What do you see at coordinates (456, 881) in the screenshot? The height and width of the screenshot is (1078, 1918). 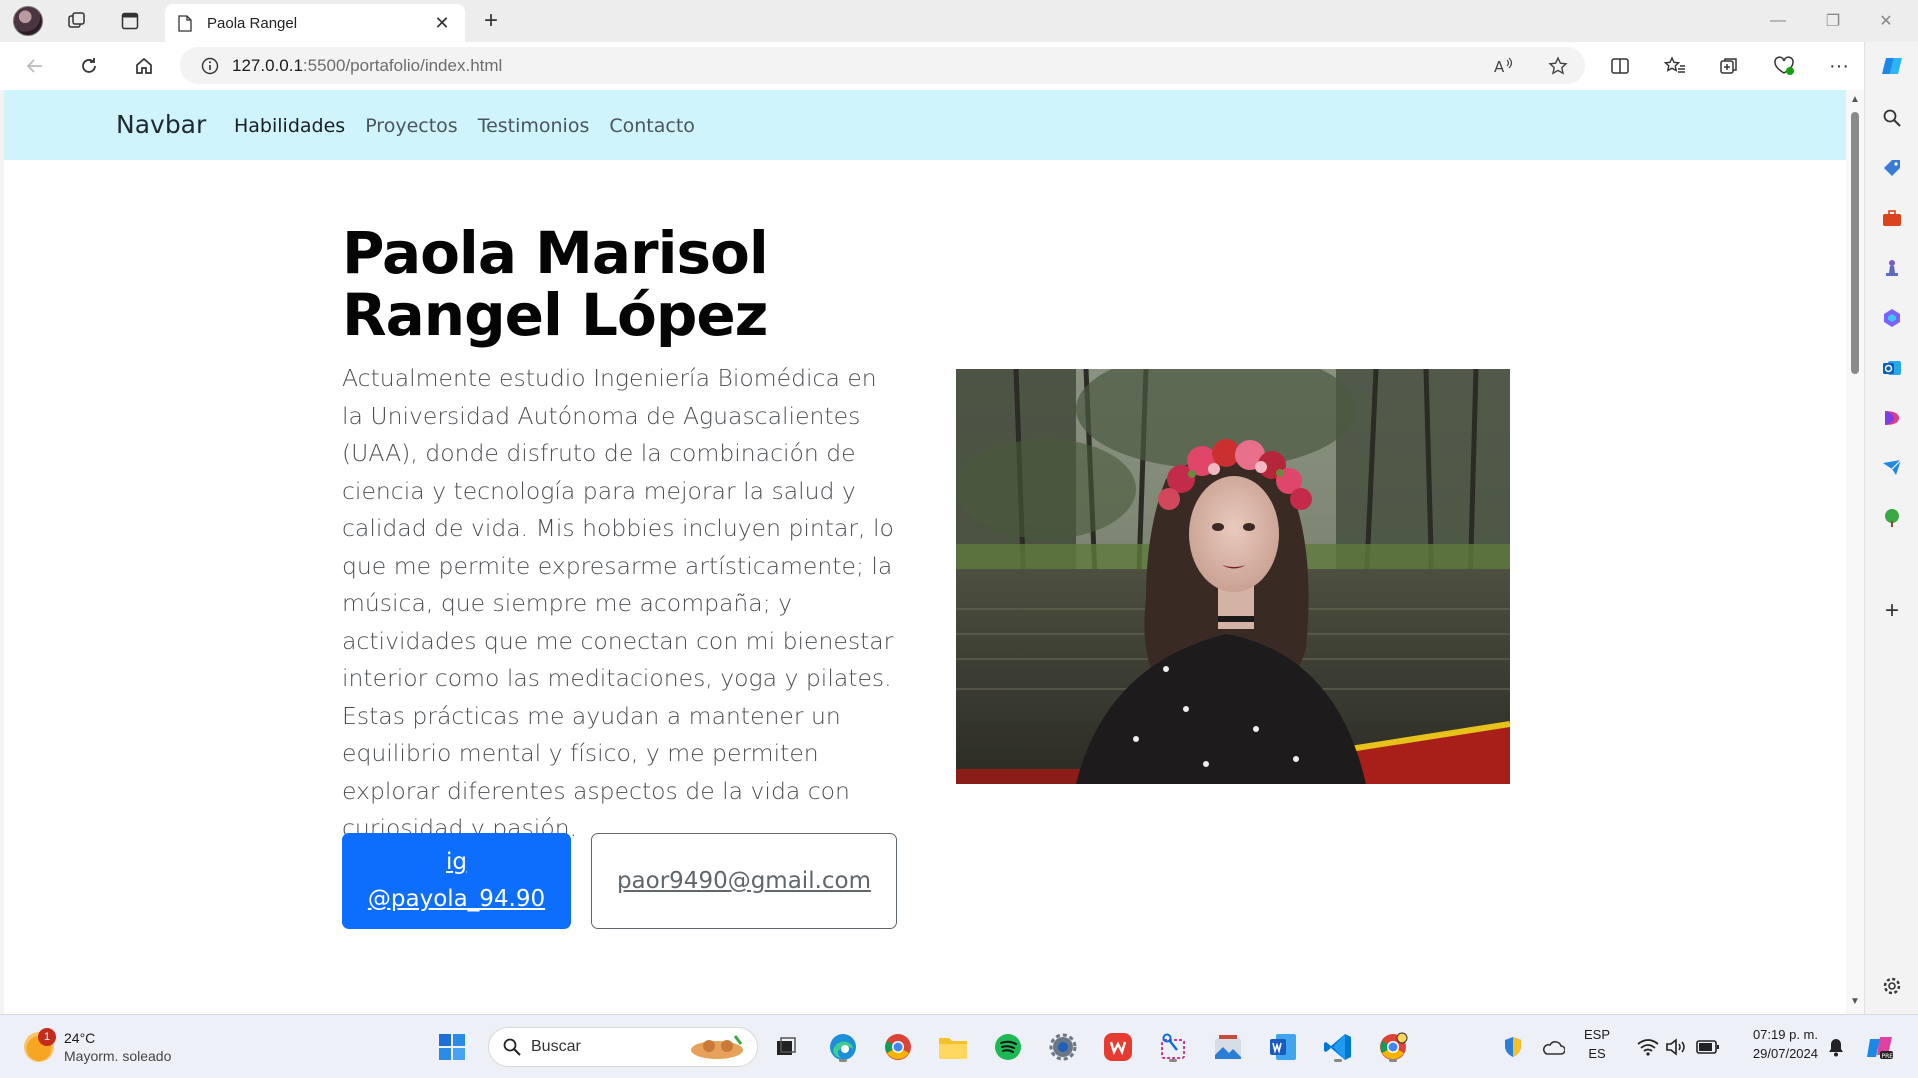 I see `instagram-button: ig @payola_94.90` at bounding box center [456, 881].